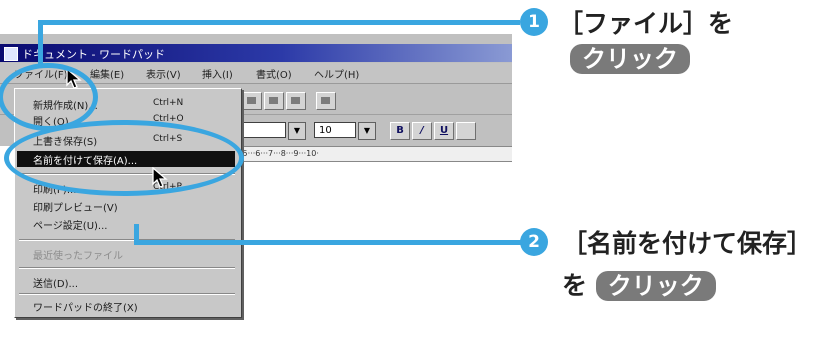 Image resolution: width=824 pixels, height=349 pixels. I want to click on menu-item-exit: ワードパッドの終了(X), so click(85, 306).